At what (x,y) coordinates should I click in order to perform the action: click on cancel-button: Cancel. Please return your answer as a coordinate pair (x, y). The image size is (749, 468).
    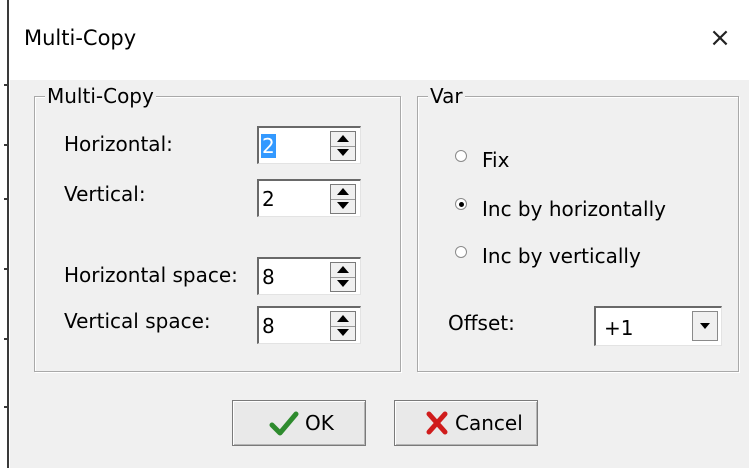
    Looking at the image, I should click on (466, 423).